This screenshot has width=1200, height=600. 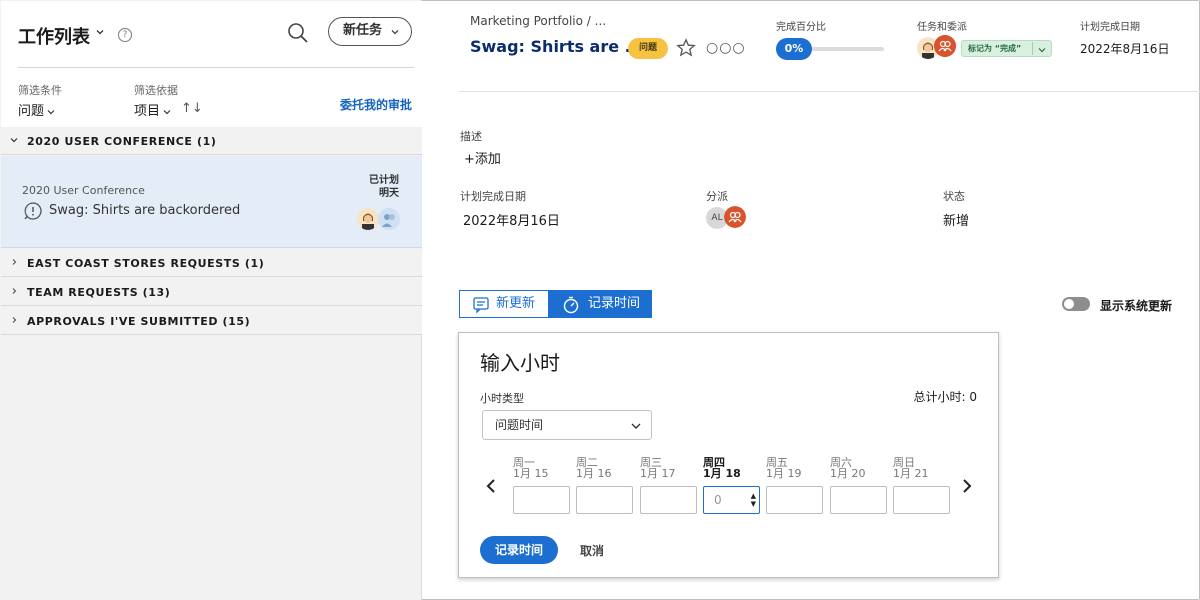 I want to click on day-column-today: 周四 1月 18 0 ▲ ▼, so click(x=731, y=485).